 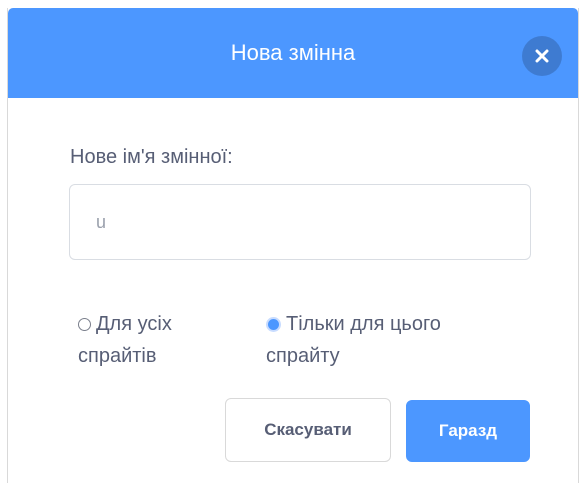 I want to click on radio-all-sprites-label-line2: спрайтів, so click(x=117, y=356).